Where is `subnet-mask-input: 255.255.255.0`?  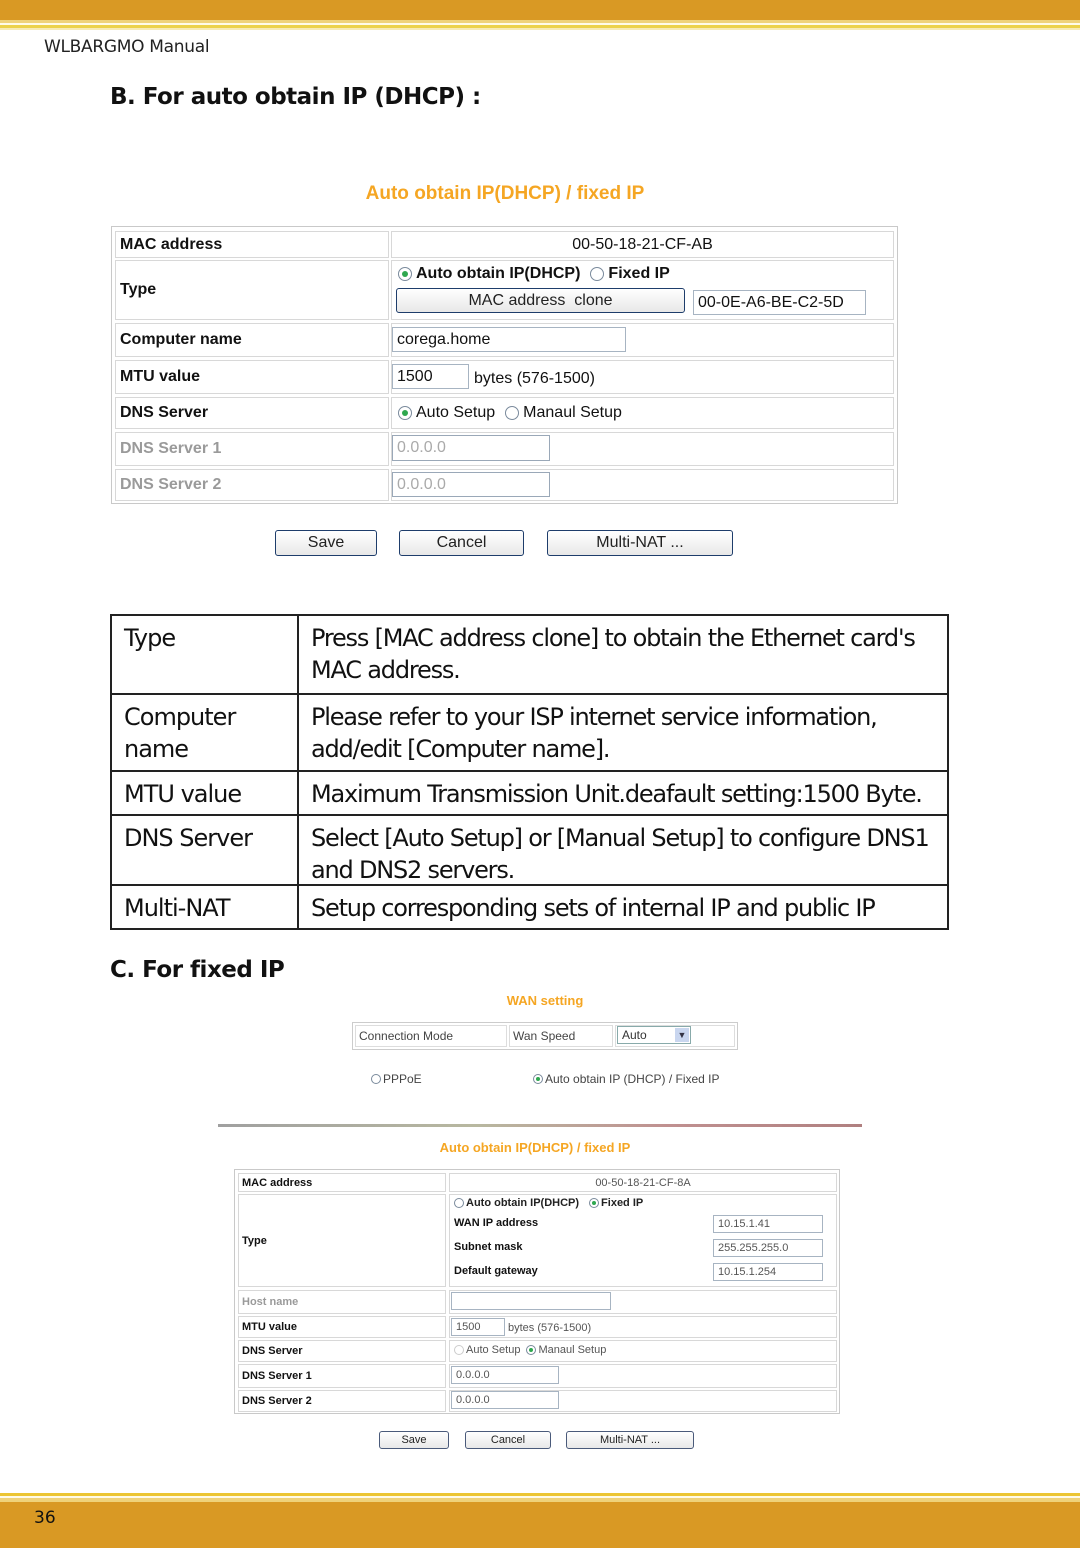
subnet-mask-input: 255.255.255.0 is located at coordinates (768, 1248).